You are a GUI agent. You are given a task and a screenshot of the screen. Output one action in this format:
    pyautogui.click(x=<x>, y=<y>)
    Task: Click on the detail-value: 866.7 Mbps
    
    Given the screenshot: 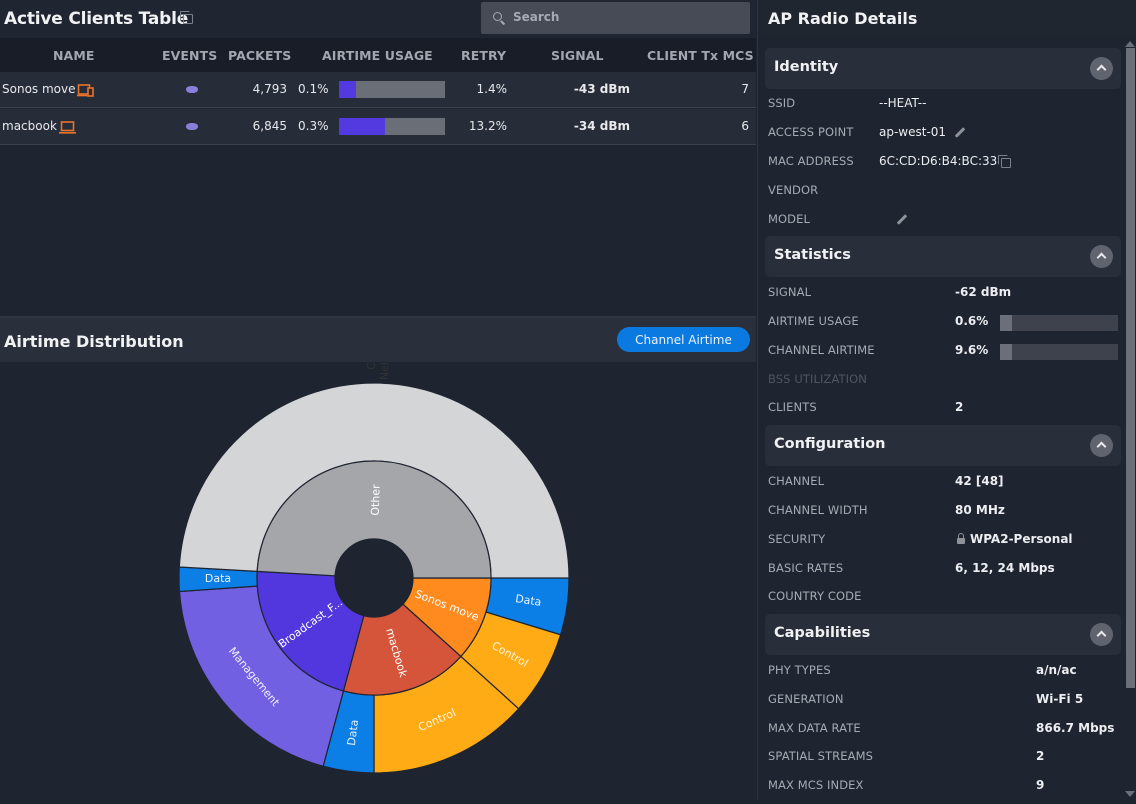 What is the action you would take?
    pyautogui.click(x=1075, y=728)
    